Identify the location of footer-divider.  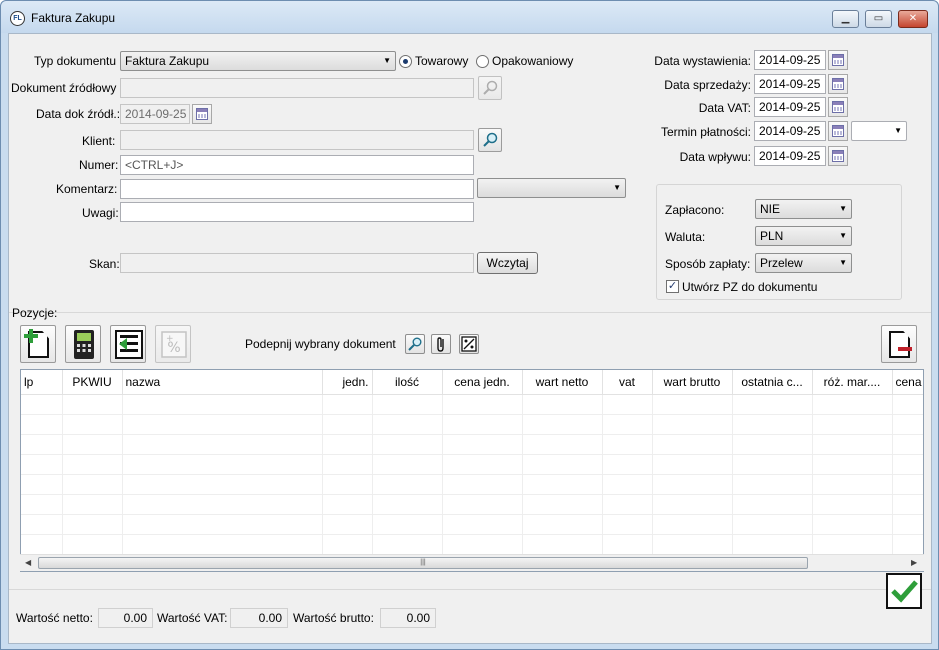
(470, 589).